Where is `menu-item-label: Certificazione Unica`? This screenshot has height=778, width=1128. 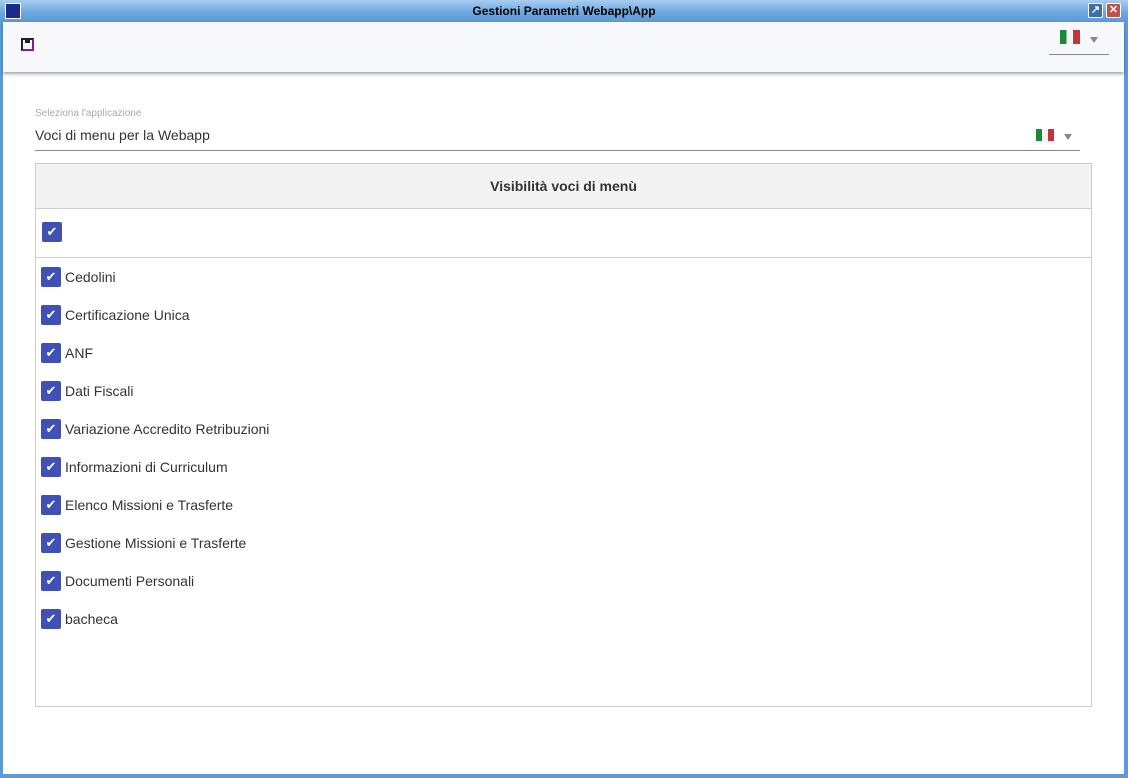
menu-item-label: Certificazione Unica is located at coordinates (127, 315).